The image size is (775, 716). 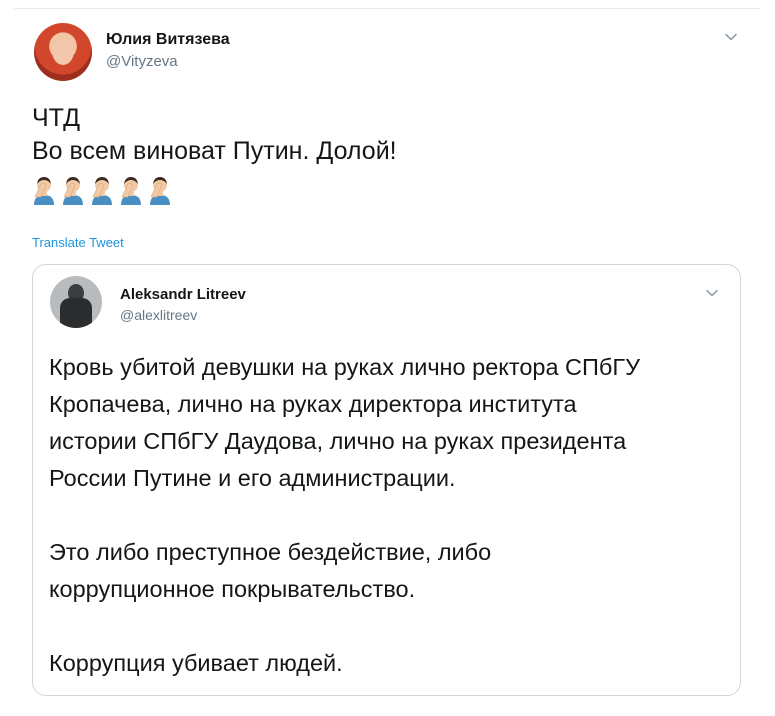 What do you see at coordinates (270, 552) in the screenshot?
I see `quoted-text-line: Это либо преступное бездействие, либо` at bounding box center [270, 552].